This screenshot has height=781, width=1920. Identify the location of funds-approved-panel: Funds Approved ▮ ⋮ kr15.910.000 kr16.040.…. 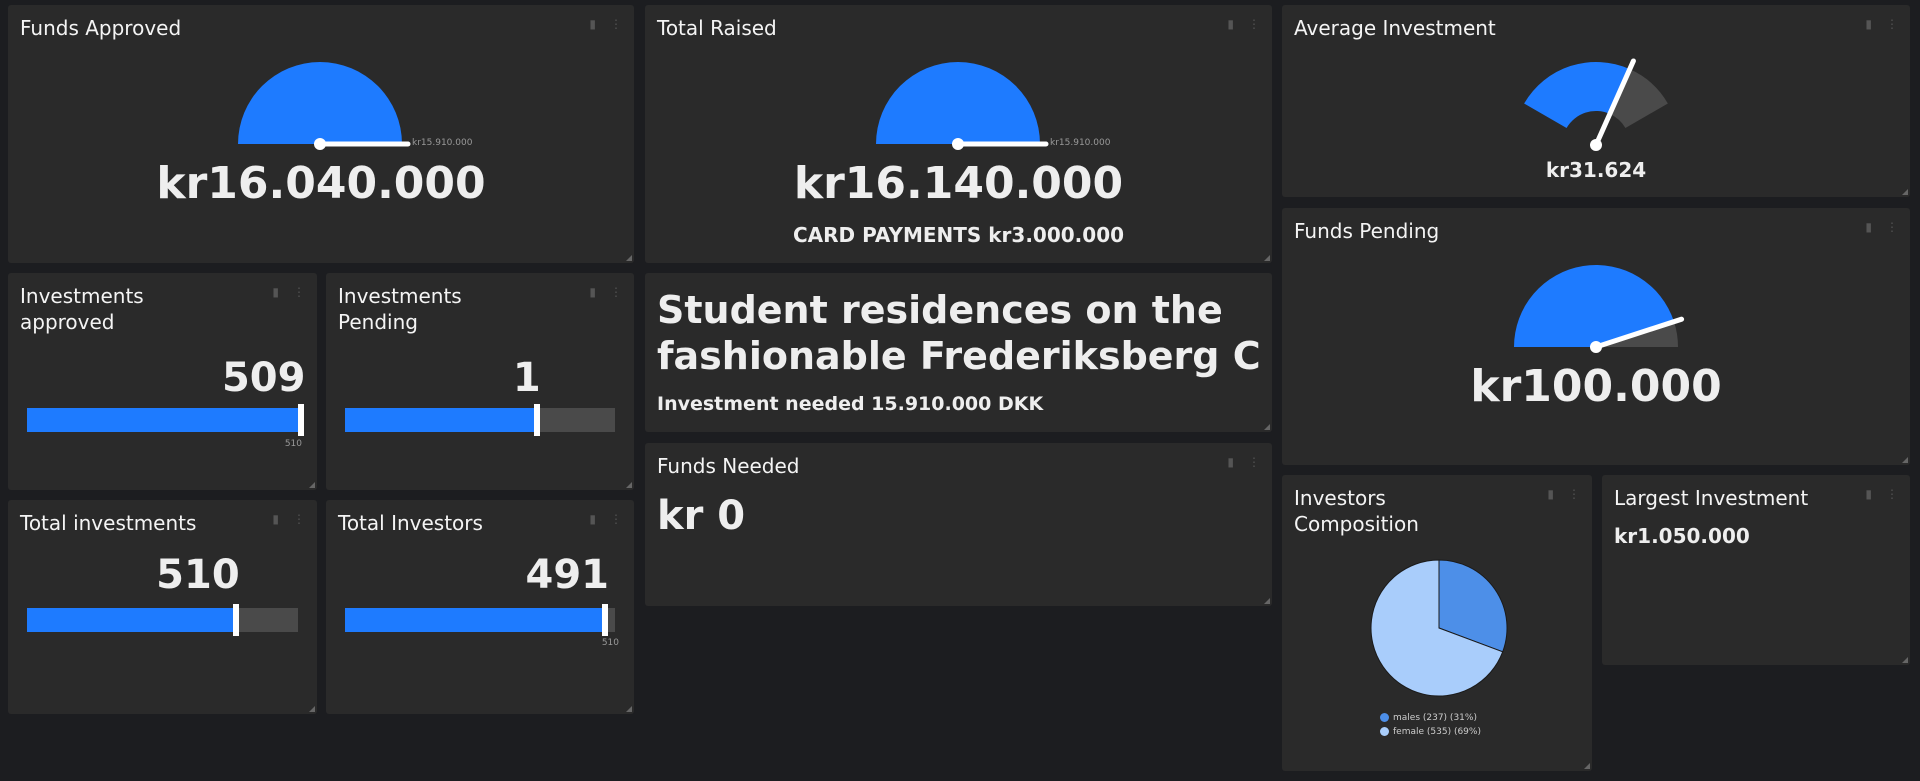
(321, 134).